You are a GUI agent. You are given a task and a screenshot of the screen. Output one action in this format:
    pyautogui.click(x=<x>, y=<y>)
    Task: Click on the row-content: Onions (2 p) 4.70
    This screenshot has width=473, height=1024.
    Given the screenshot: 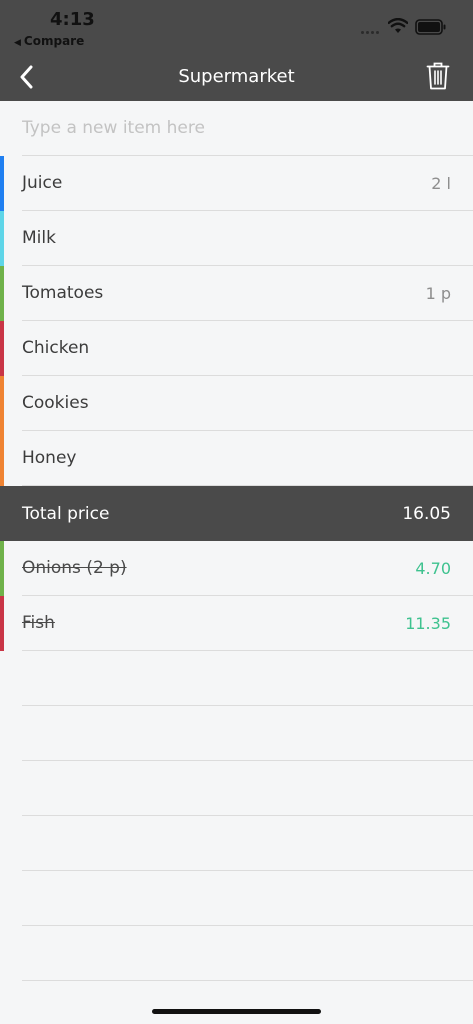 What is the action you would take?
    pyautogui.click(x=247, y=568)
    